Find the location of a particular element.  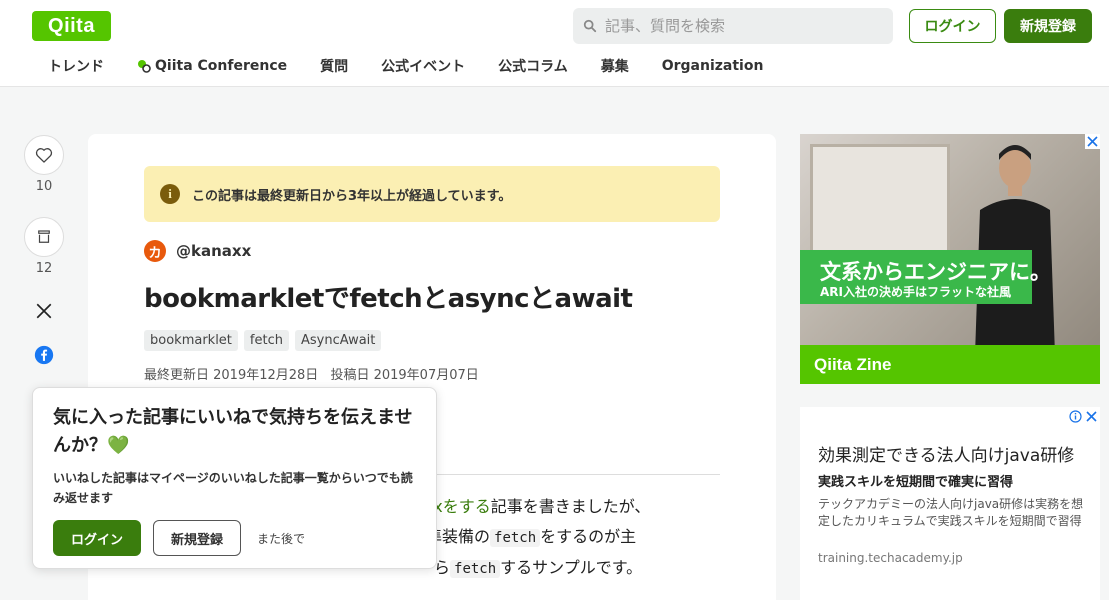

notice-text: この記事は最終更新日から3年以上が経過しています。 is located at coordinates (352, 196).